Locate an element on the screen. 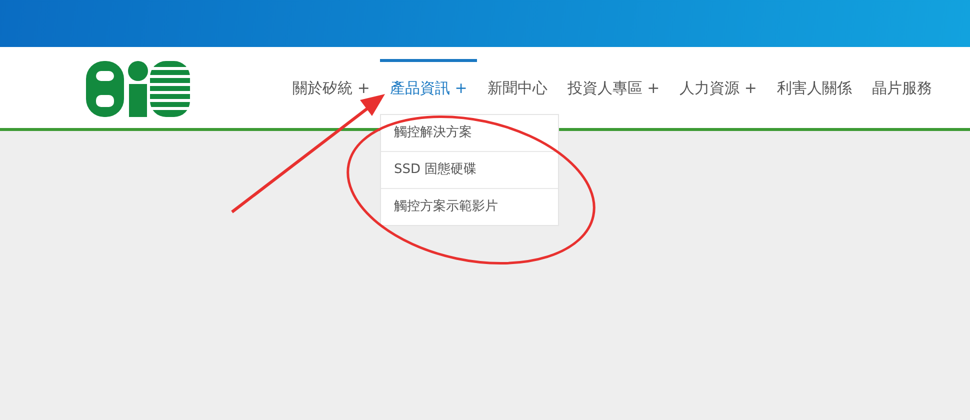  dropdown-item: 觸控方案示範影片 is located at coordinates (469, 207).